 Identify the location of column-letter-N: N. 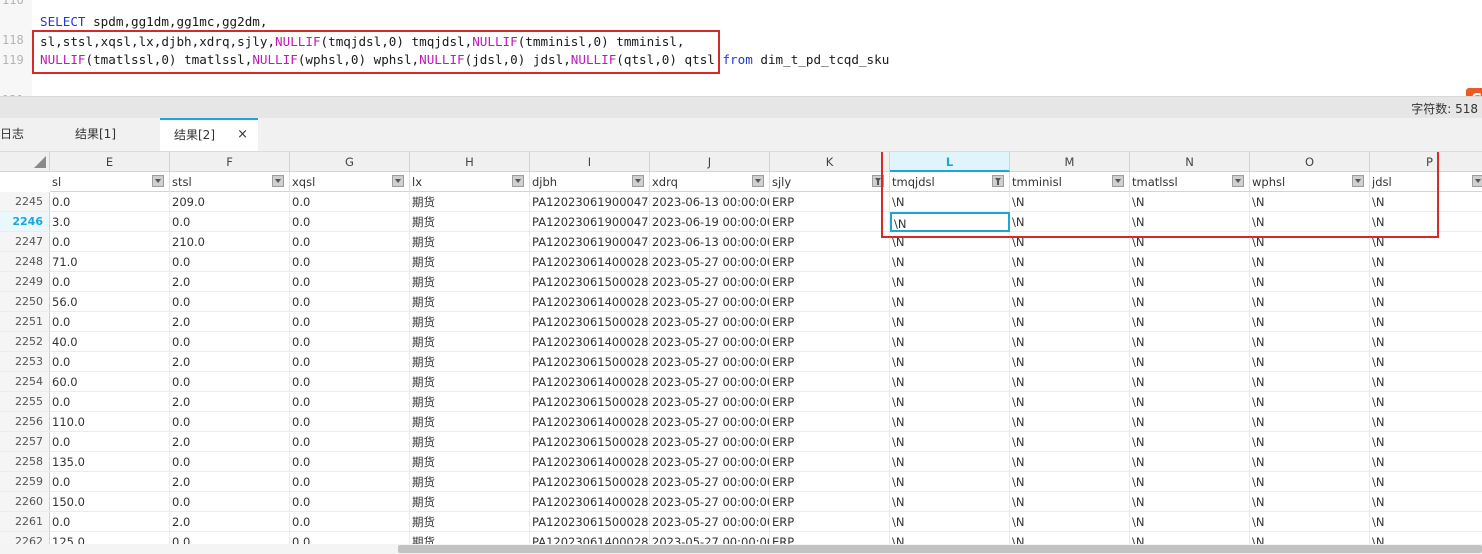
(1190, 162).